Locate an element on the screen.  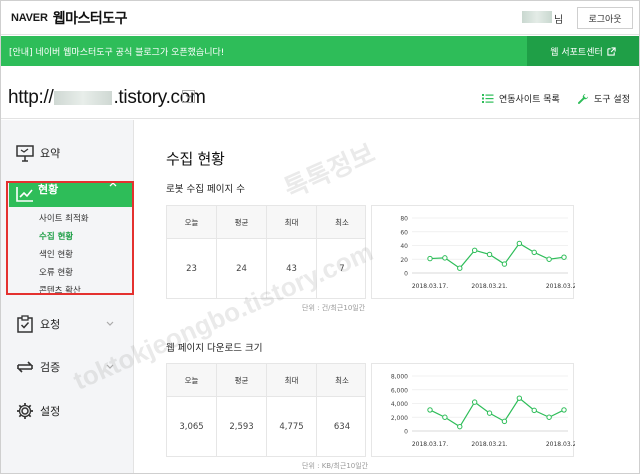
wrench-icon is located at coordinates (583, 98).